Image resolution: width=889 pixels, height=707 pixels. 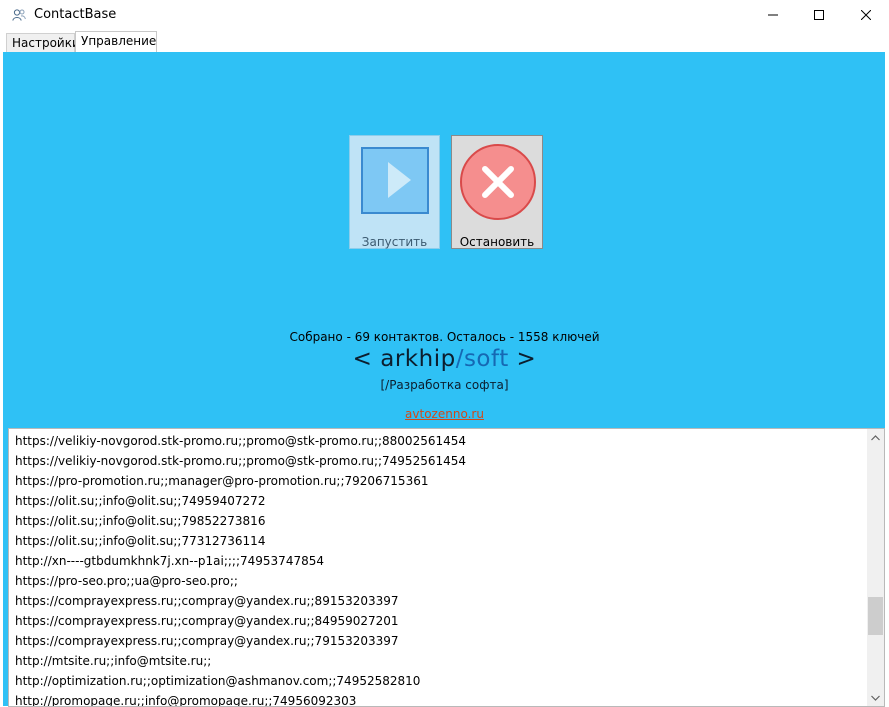 What do you see at coordinates (497, 242) in the screenshot?
I see `stop-button-label: Остановить` at bounding box center [497, 242].